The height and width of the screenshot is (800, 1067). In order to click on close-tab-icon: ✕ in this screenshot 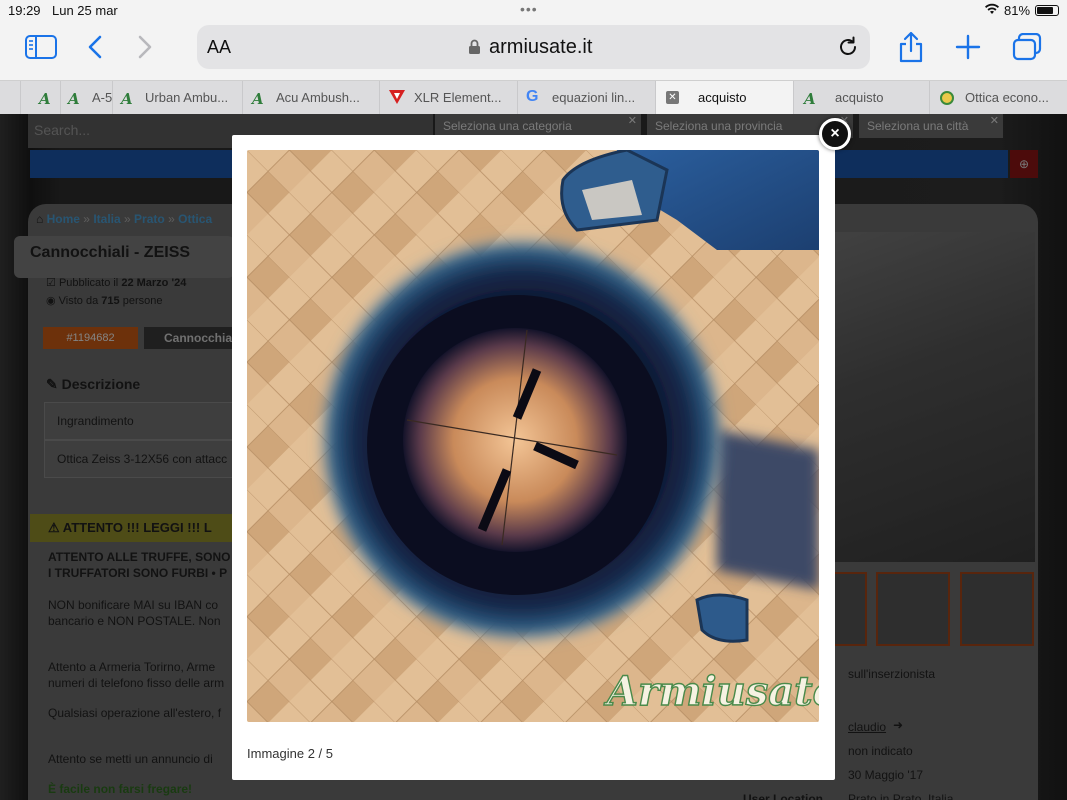, I will do `click(672, 97)`.